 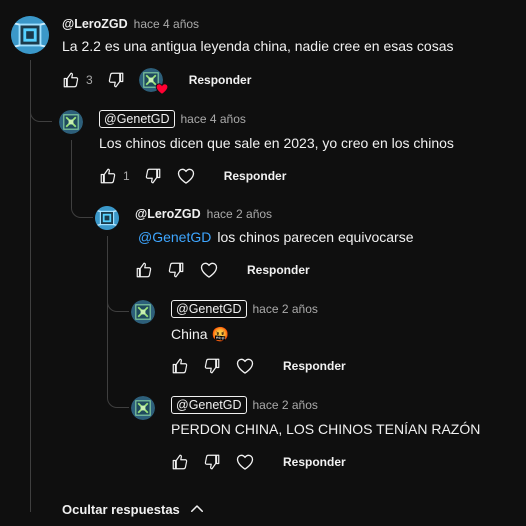 What do you see at coordinates (126, 176) in the screenshot?
I see `like-count: 1` at bounding box center [126, 176].